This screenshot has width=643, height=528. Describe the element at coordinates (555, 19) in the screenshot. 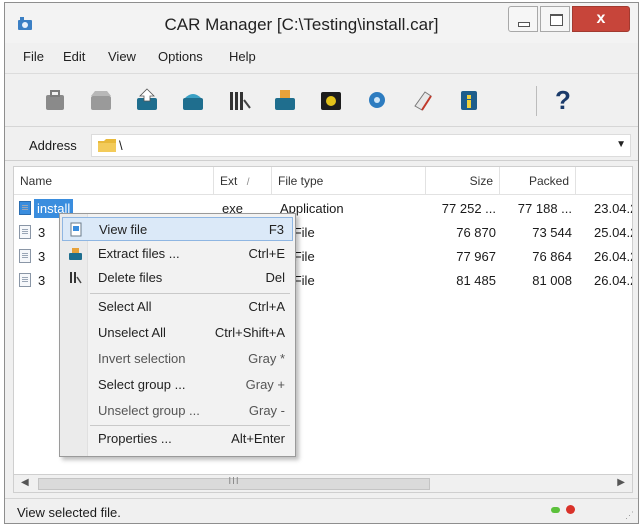

I see `maximize-button` at that location.